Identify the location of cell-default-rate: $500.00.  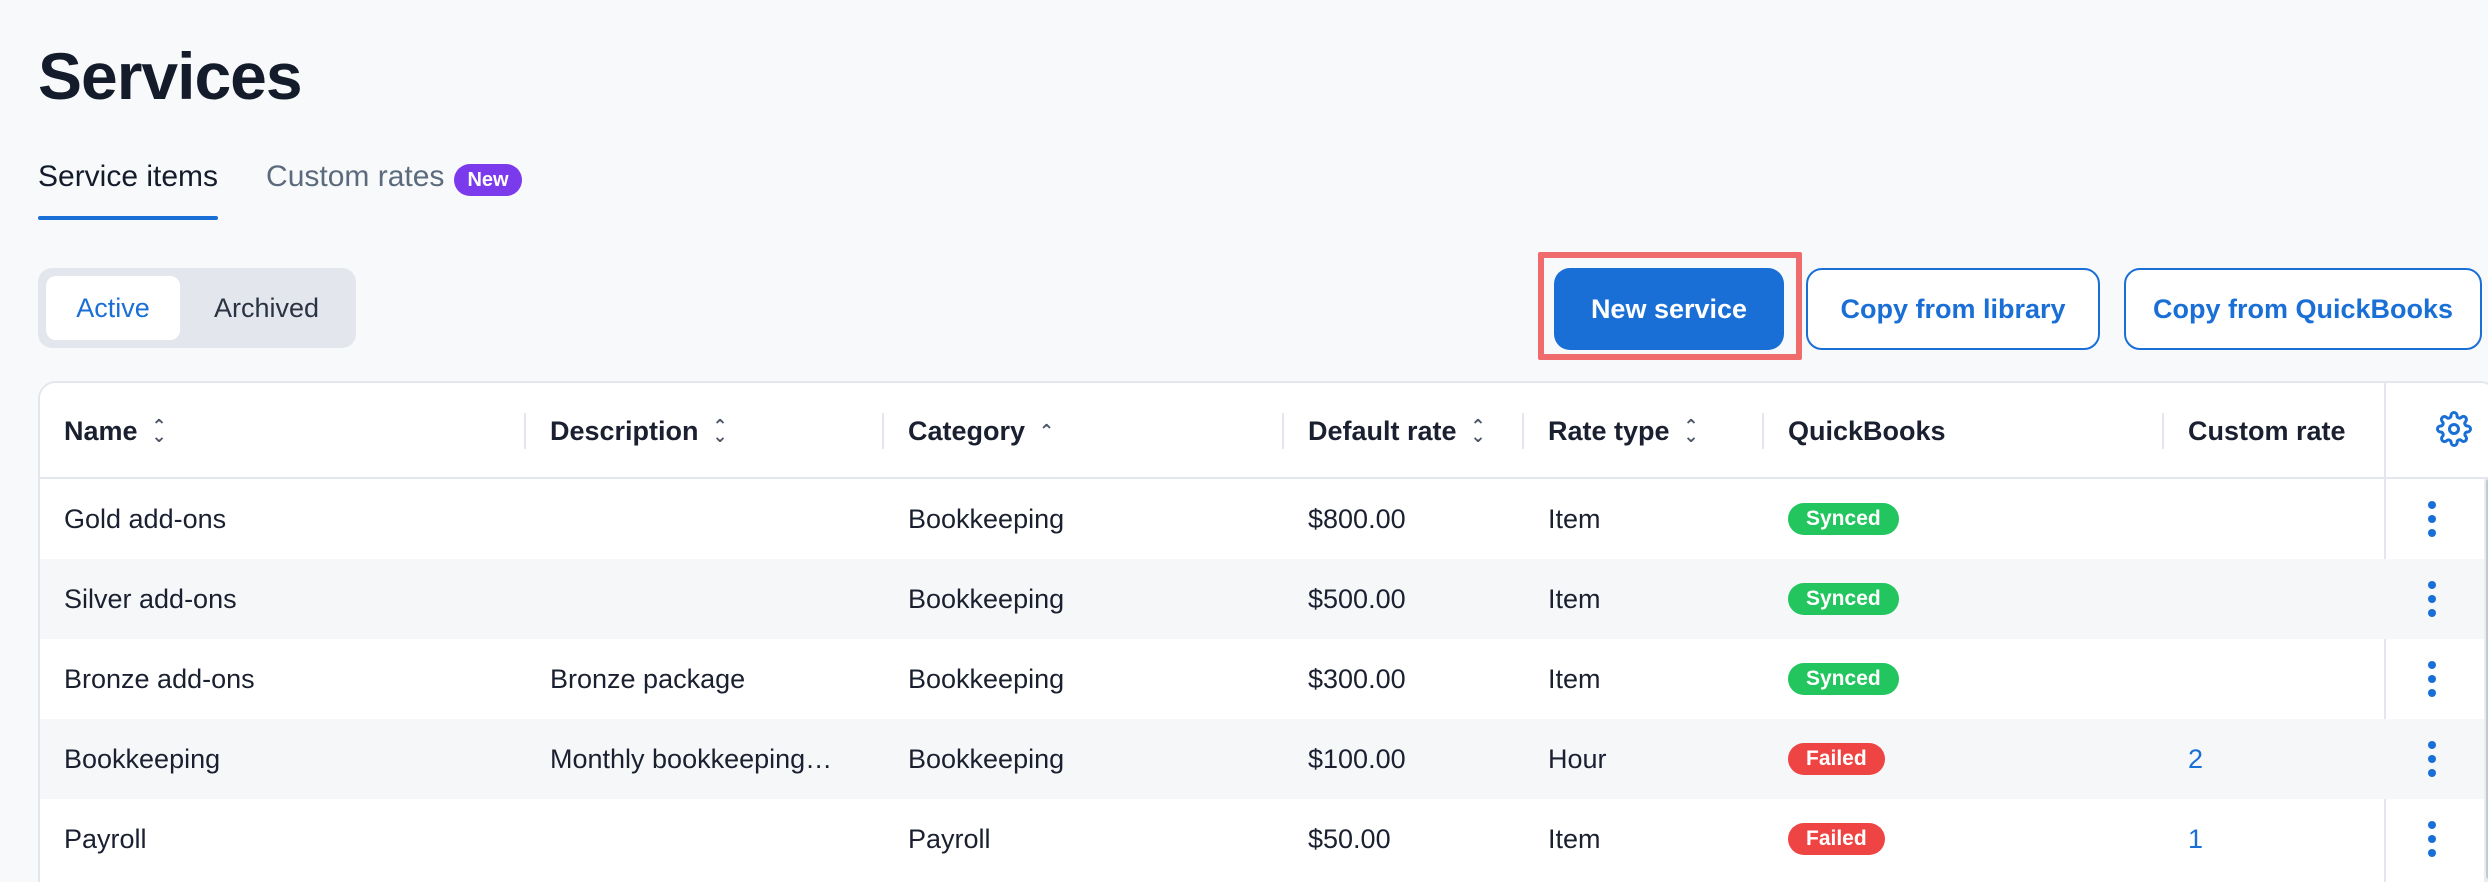
(1357, 598).